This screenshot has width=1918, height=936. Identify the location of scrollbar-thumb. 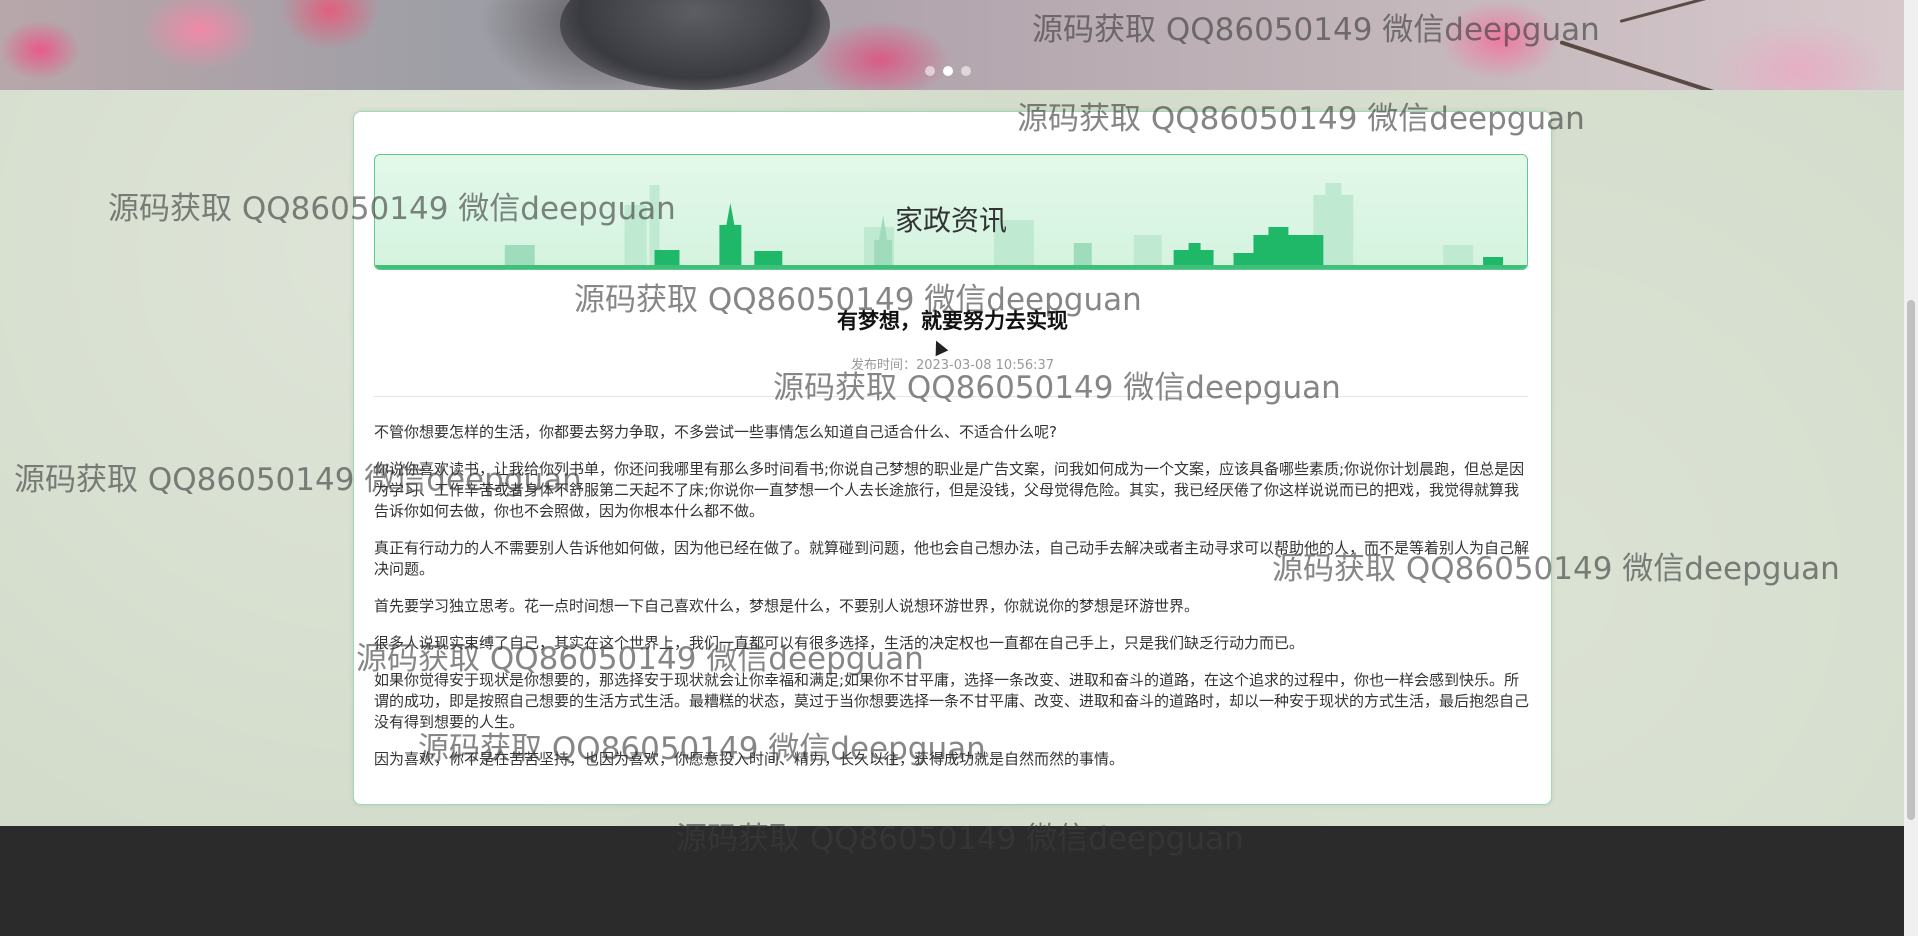
(1911, 560).